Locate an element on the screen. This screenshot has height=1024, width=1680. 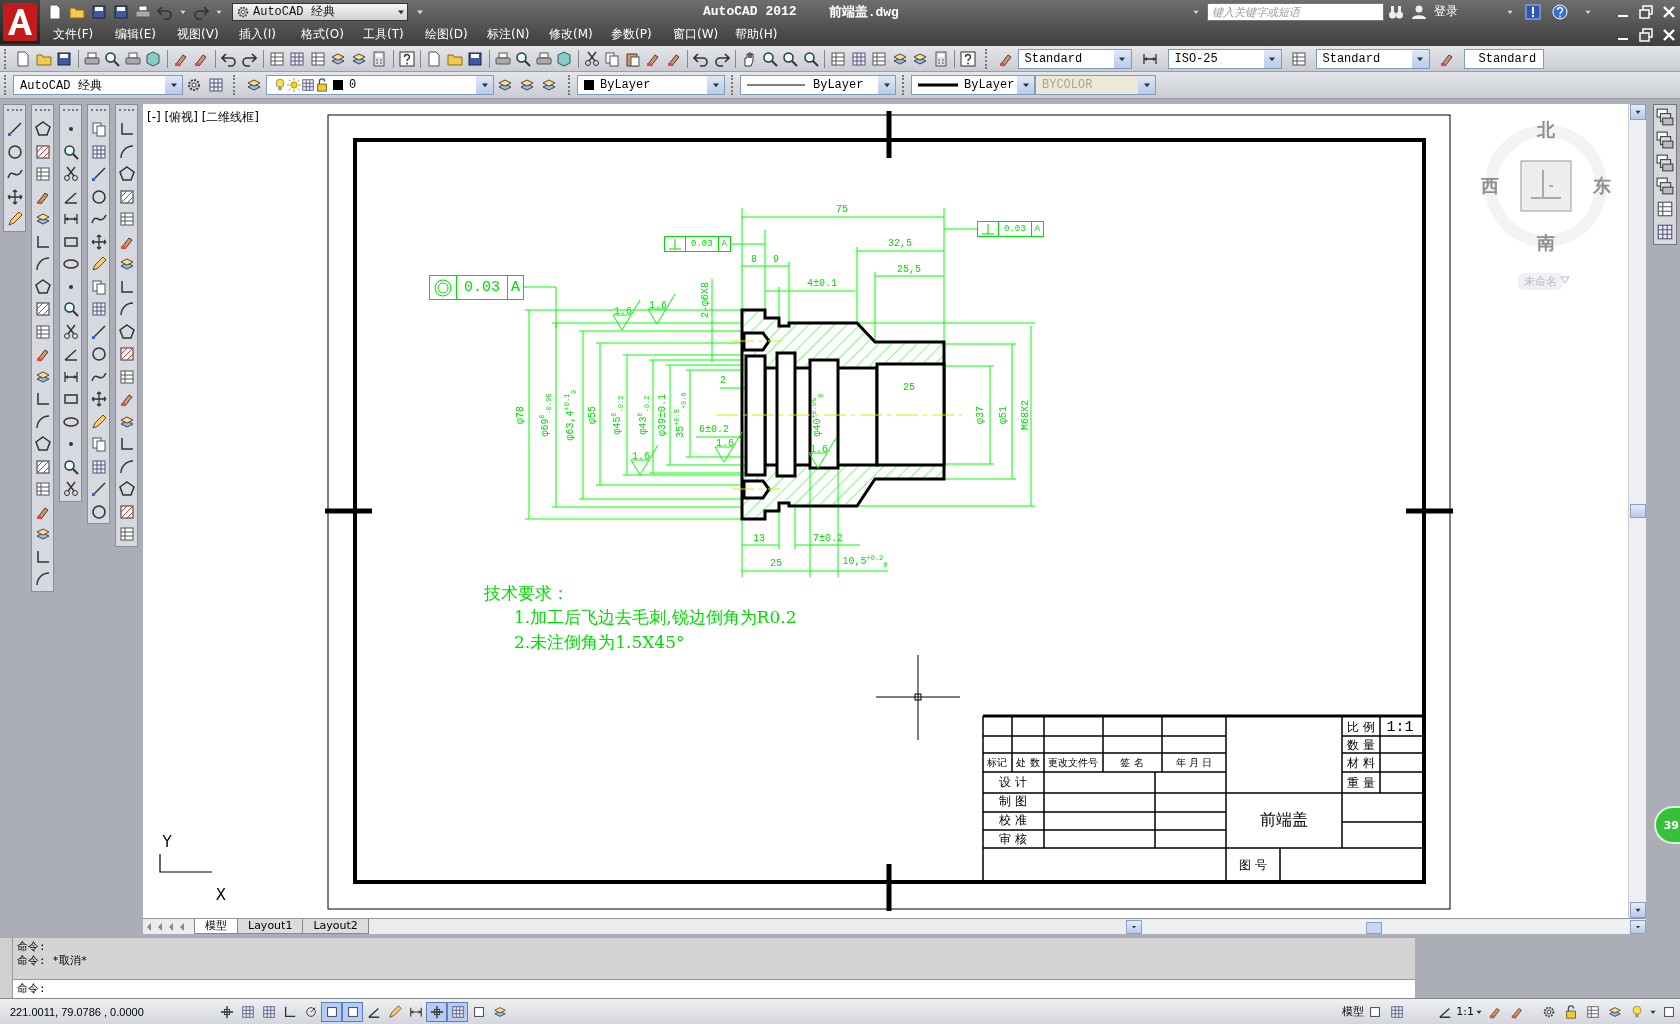
title-block-label: 数 量 is located at coordinates (1361, 745).